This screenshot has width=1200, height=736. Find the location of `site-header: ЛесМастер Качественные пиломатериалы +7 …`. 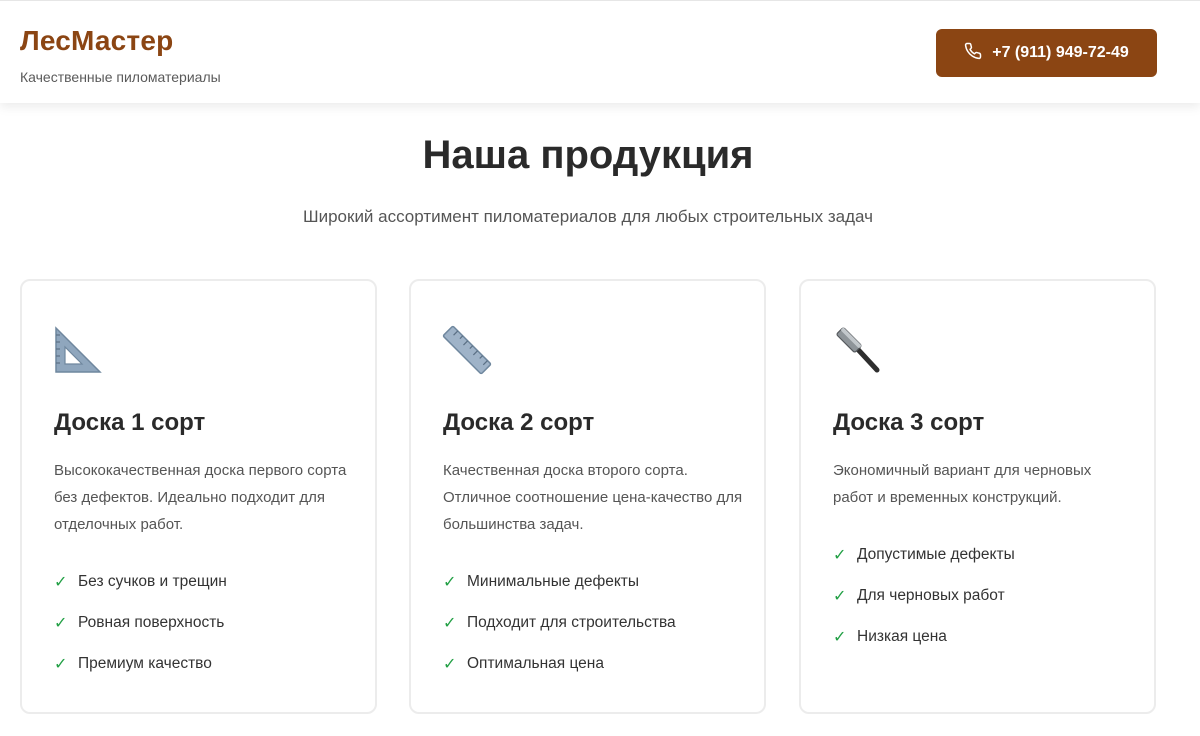

site-header: ЛесМастер Качественные пиломатериалы +7 … is located at coordinates (600, 51).